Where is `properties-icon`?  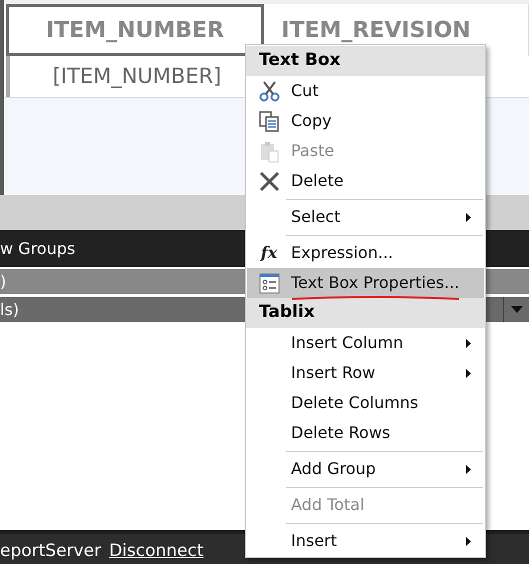
properties-icon is located at coordinates (269, 283).